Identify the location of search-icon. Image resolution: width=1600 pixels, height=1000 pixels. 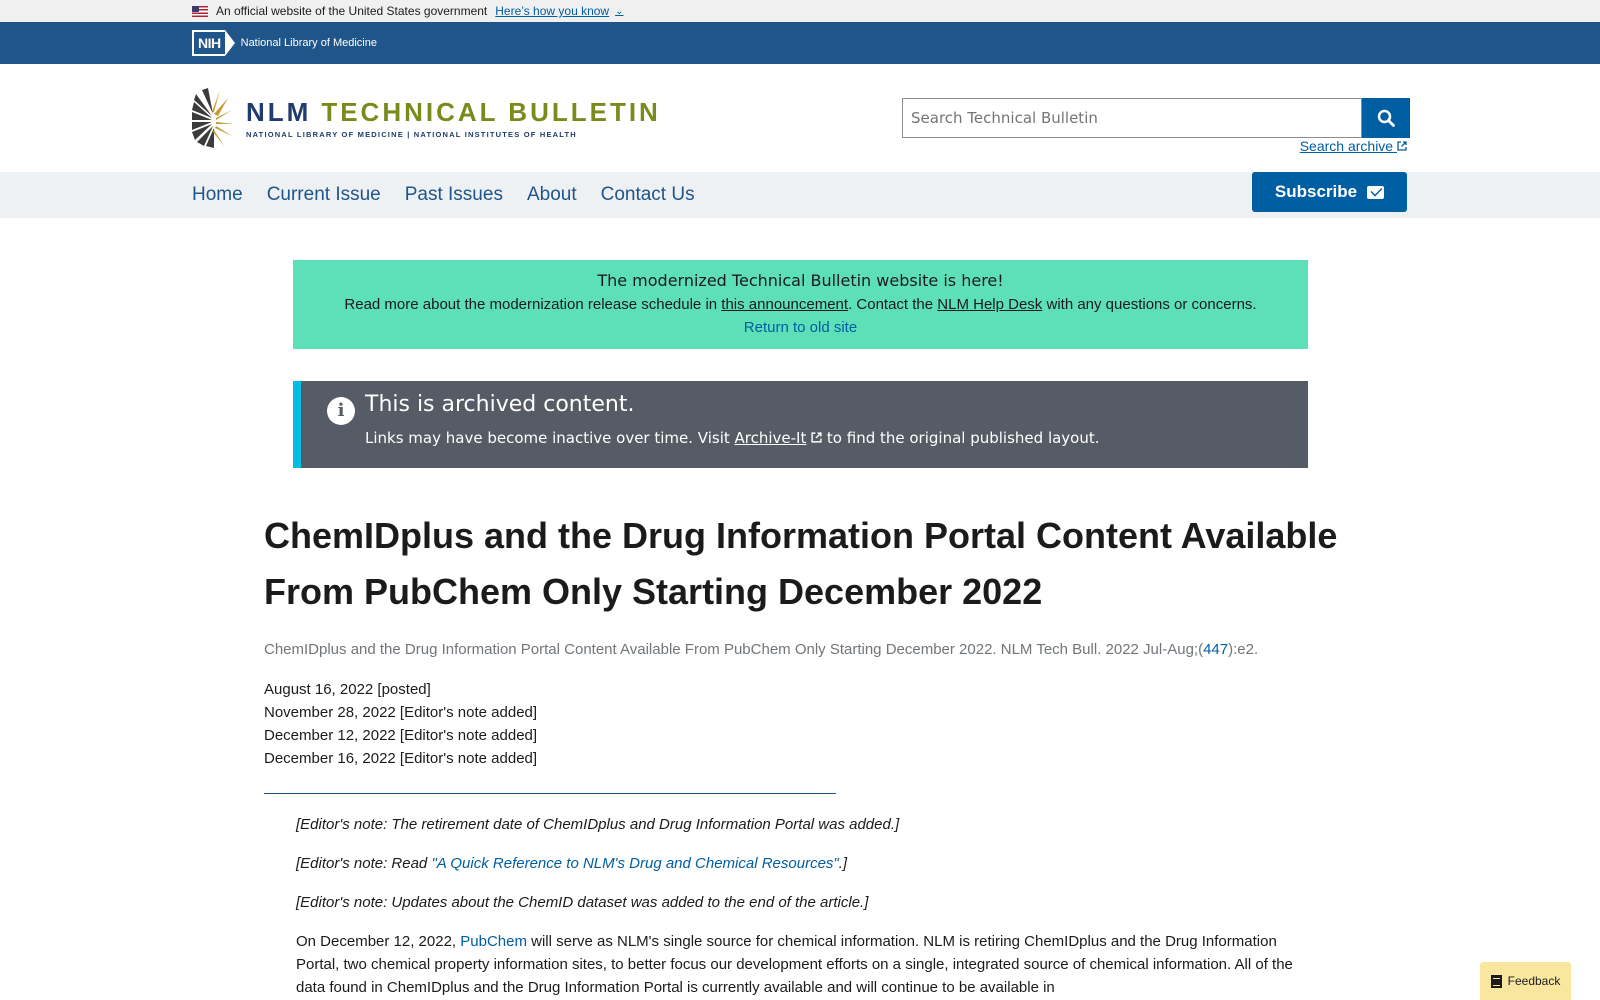
(1386, 118).